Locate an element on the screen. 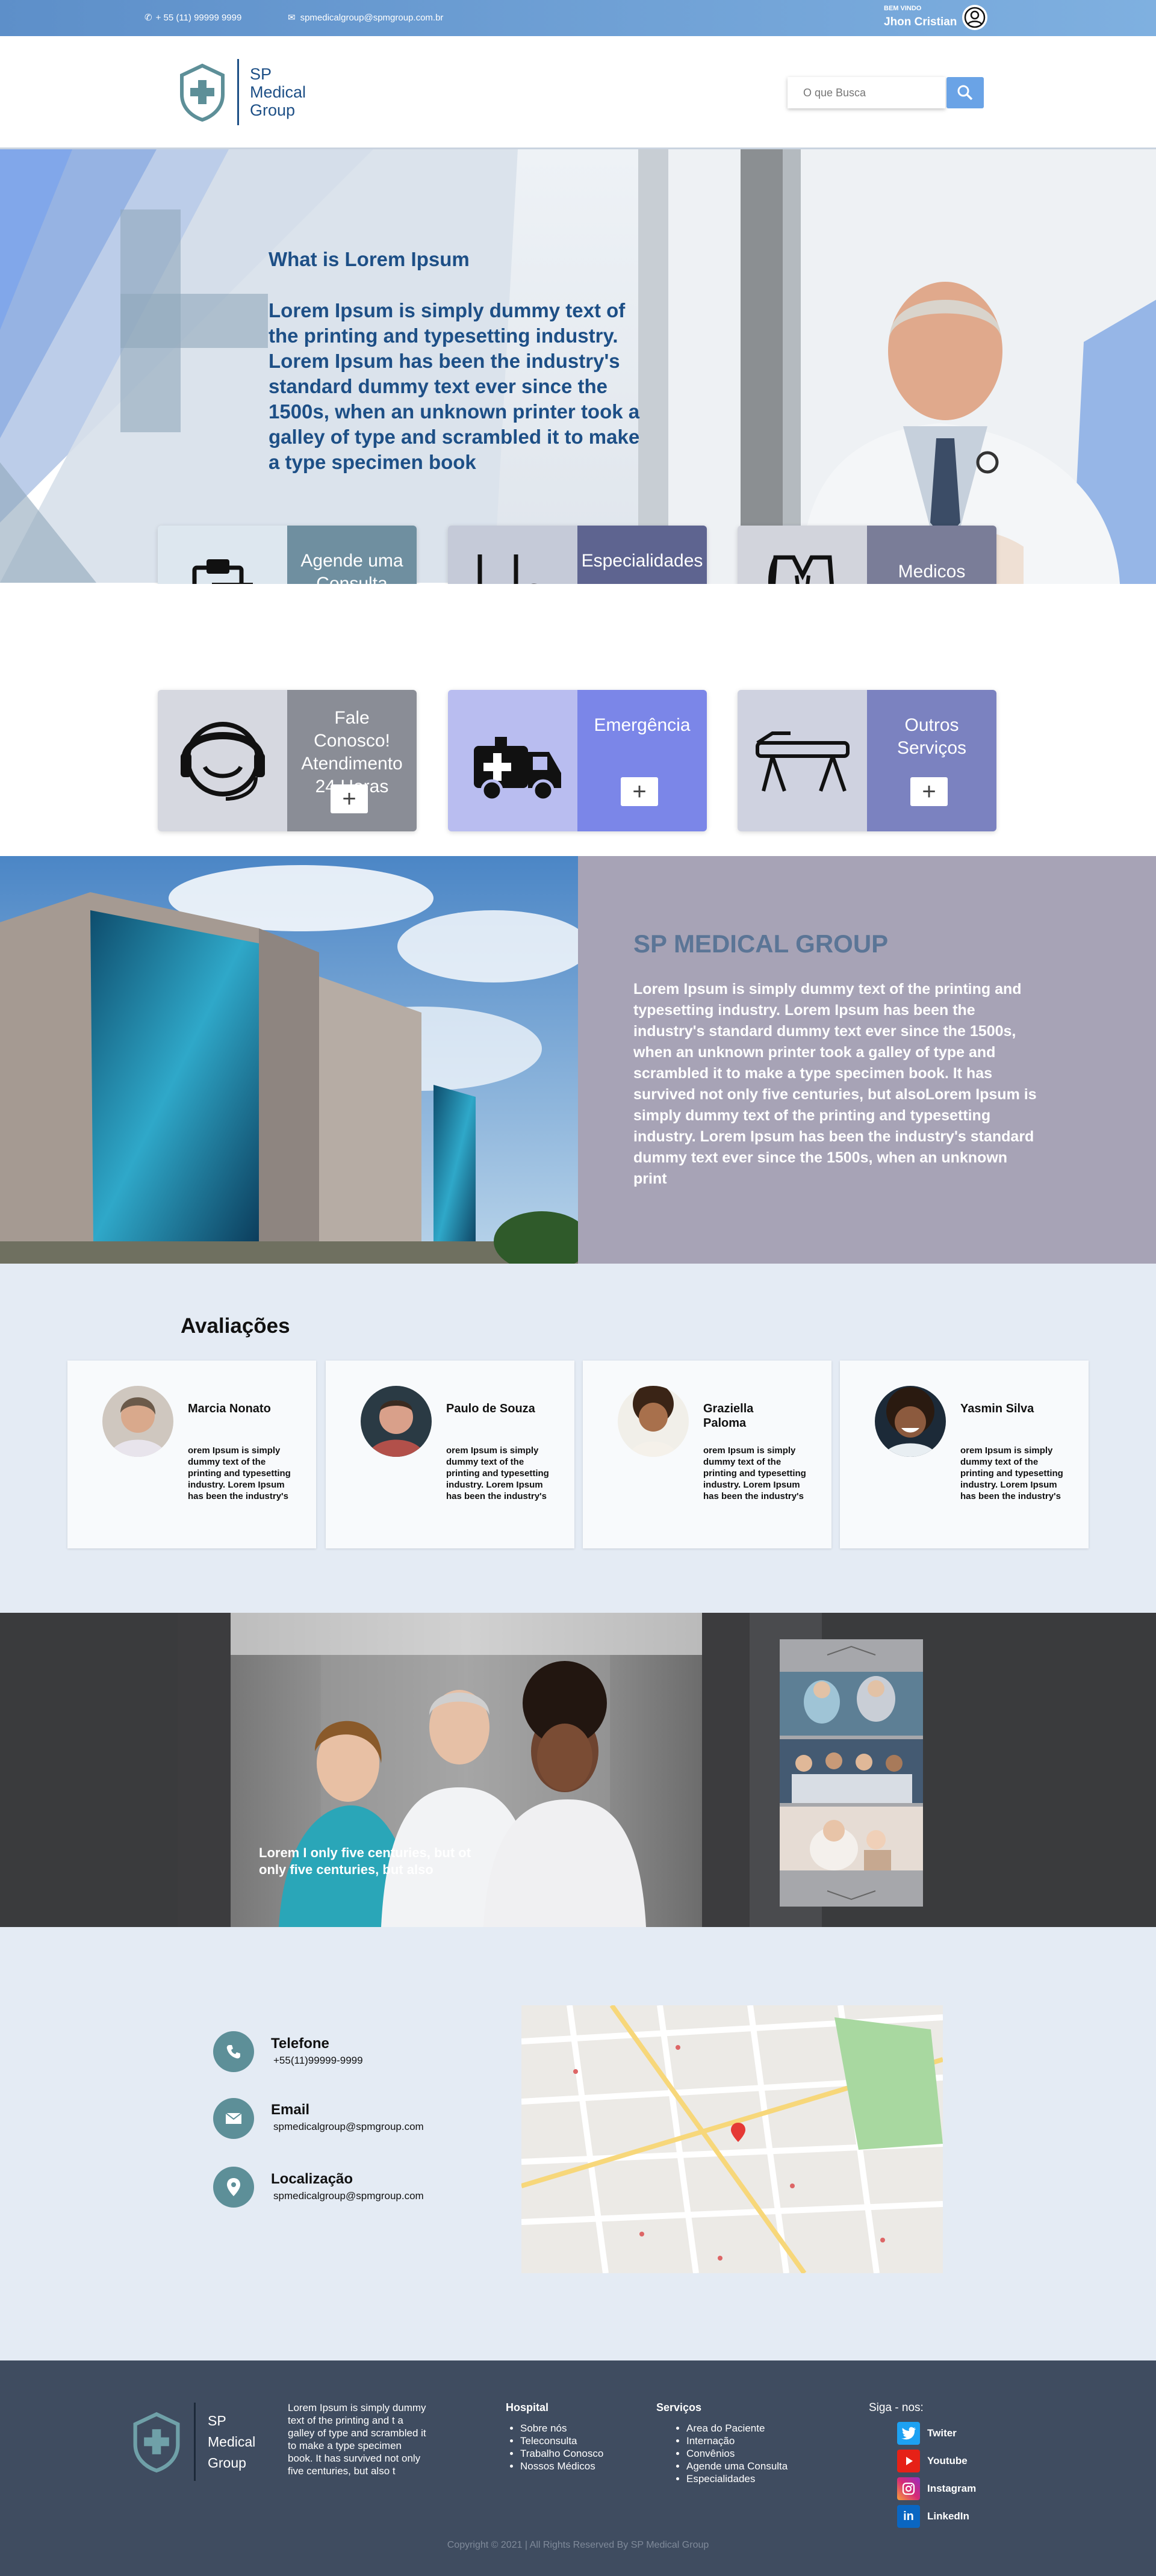  contact-email-title: Email is located at coordinates (290, 2110).